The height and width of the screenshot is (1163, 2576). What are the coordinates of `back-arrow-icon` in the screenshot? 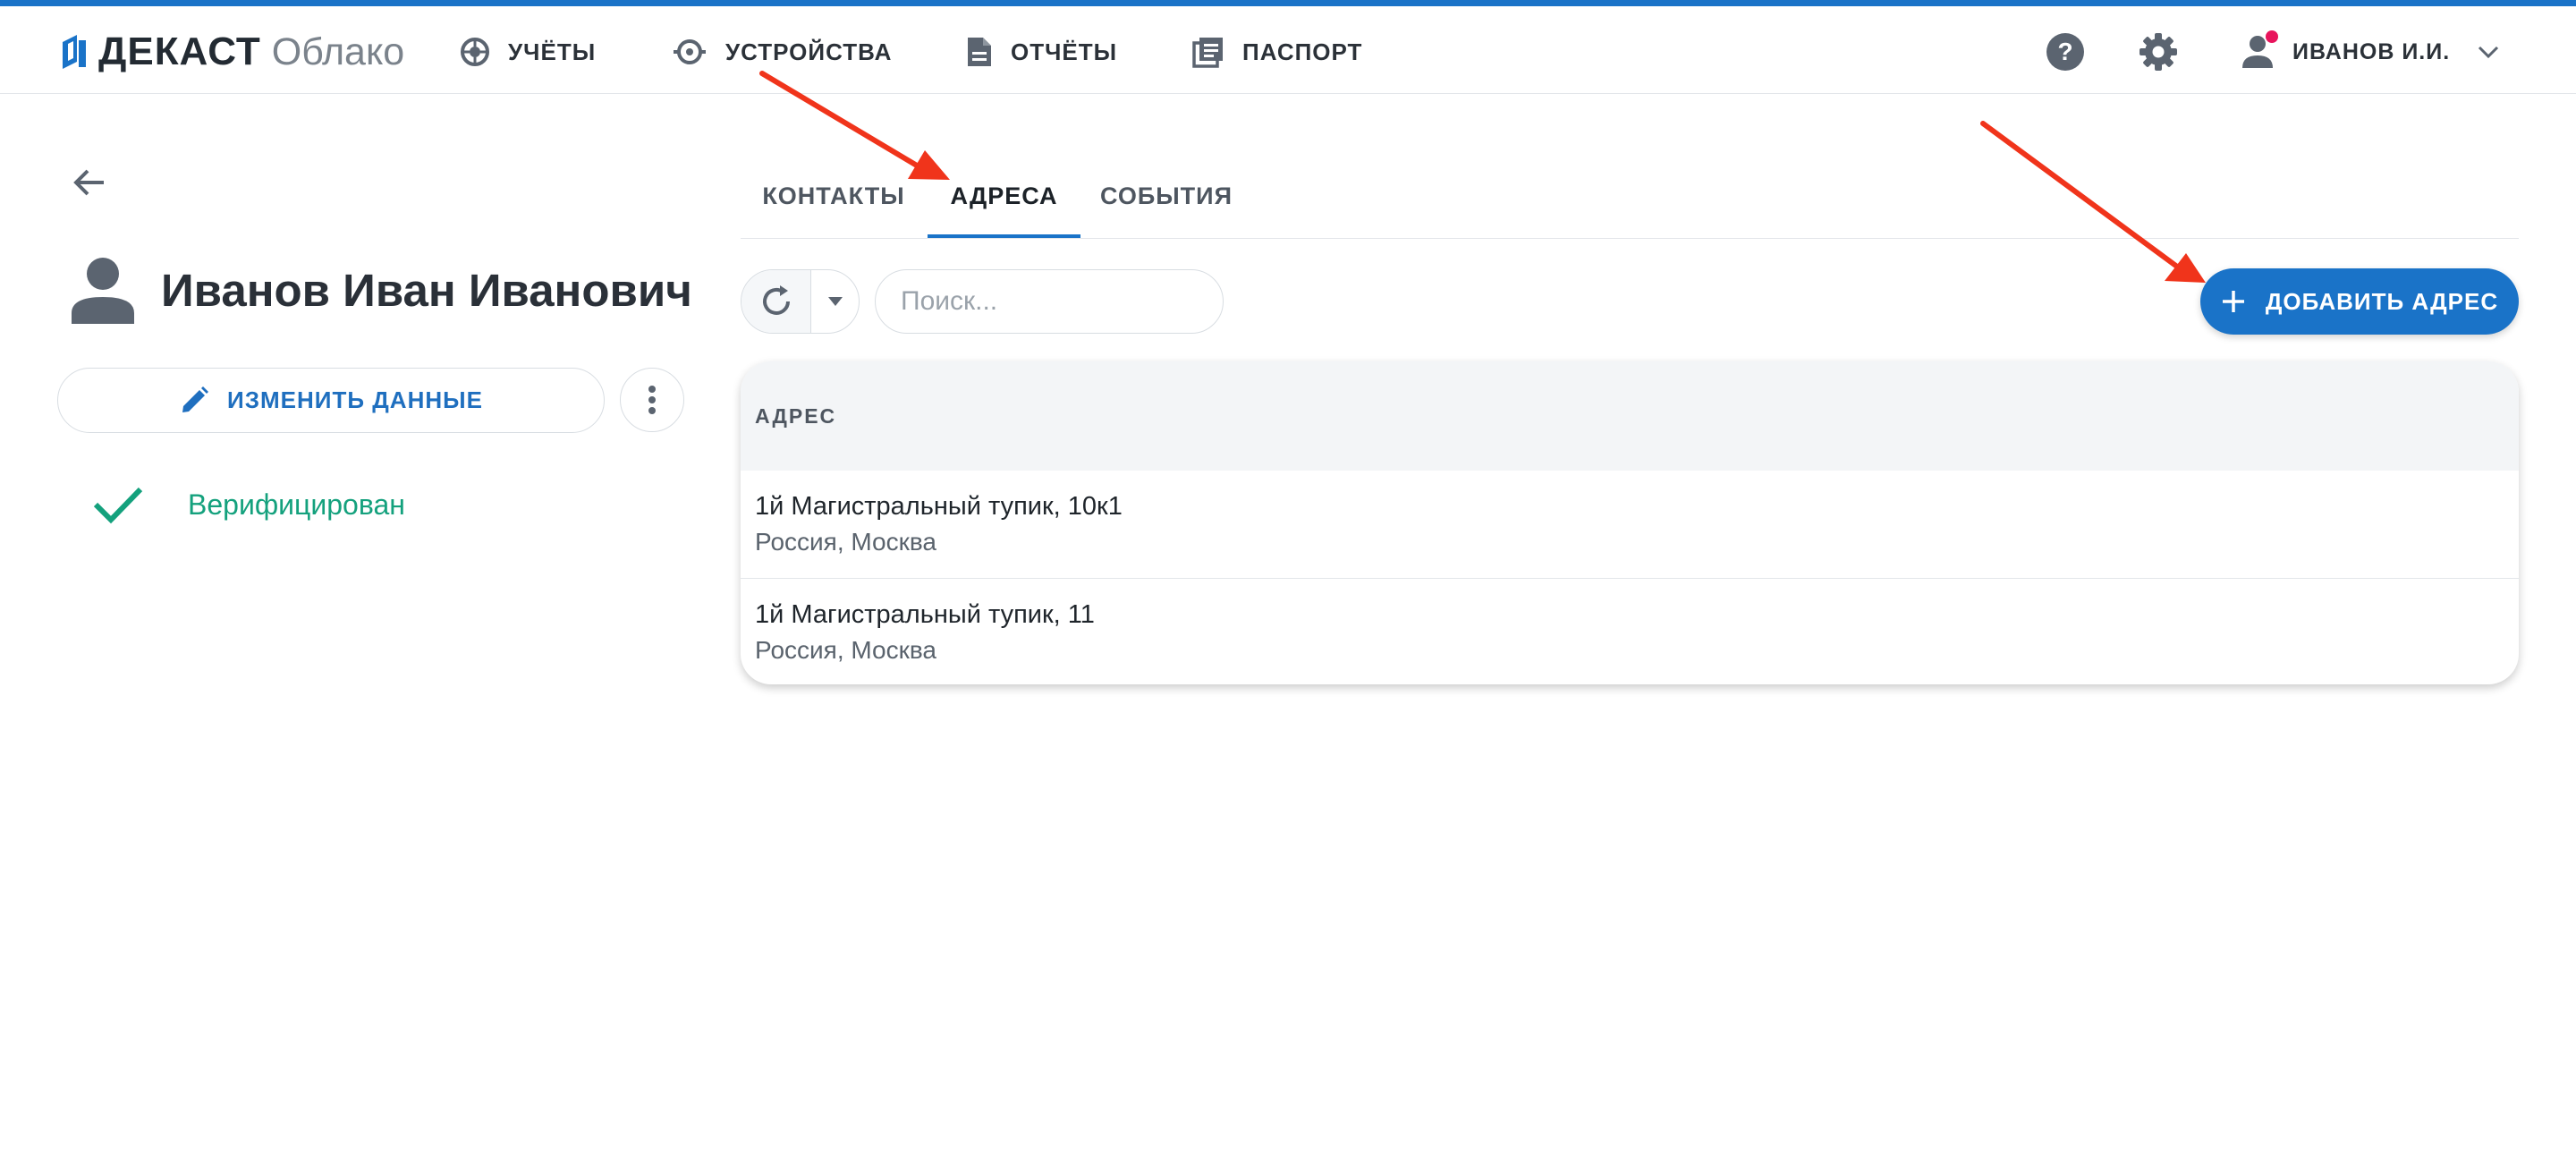 It's located at (89, 182).